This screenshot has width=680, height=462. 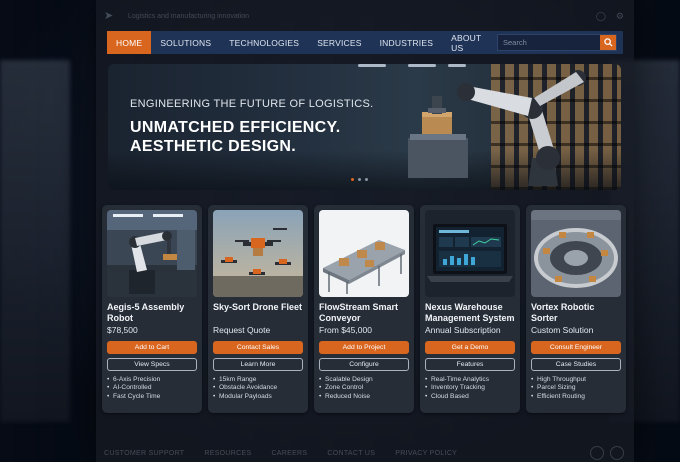 What do you see at coordinates (470, 397) in the screenshot?
I see `feature-item: Cloud Based` at bounding box center [470, 397].